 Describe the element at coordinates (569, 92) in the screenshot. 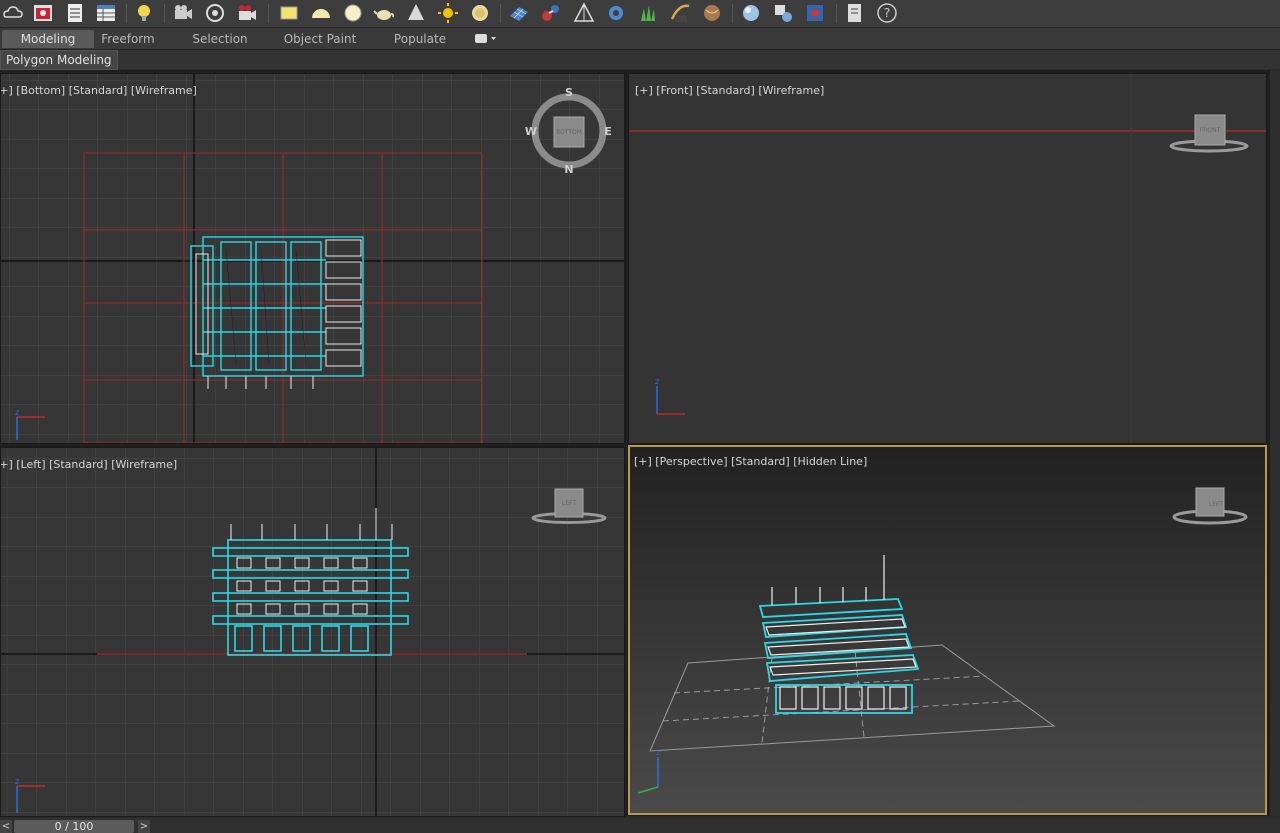

I see `compass-south-label: S` at that location.